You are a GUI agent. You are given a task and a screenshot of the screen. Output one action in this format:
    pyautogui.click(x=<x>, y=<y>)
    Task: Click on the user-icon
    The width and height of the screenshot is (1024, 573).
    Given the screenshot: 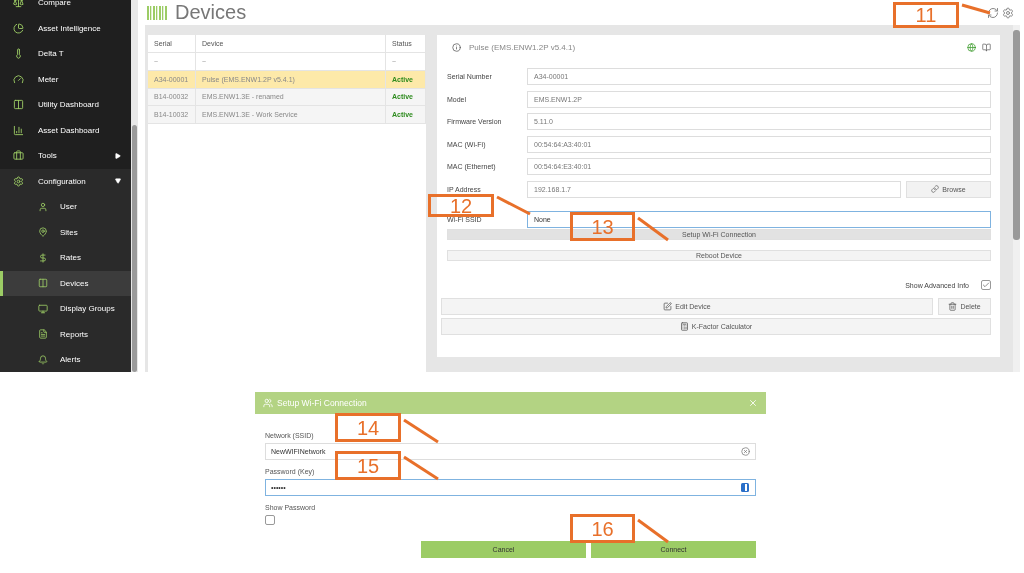 What is the action you would take?
    pyautogui.click(x=43, y=206)
    